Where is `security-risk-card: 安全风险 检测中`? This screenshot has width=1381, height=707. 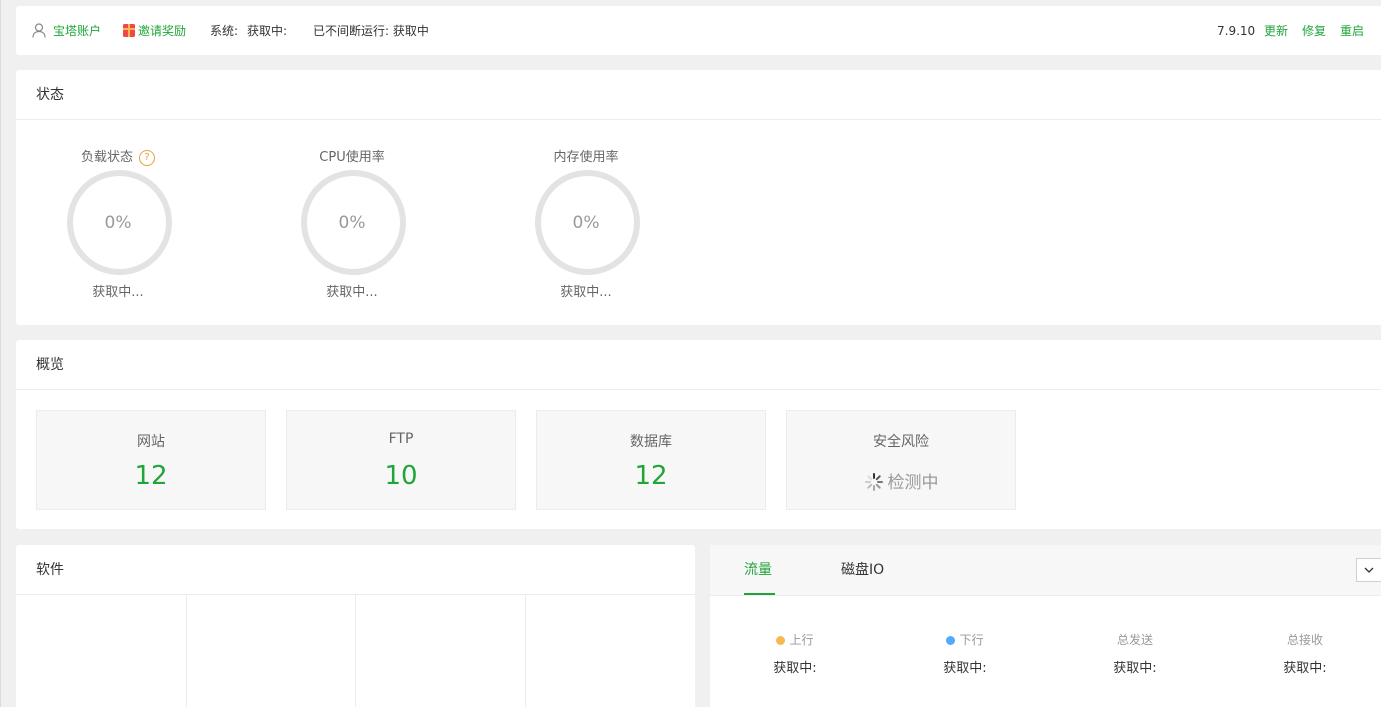
security-risk-card: 安全风险 检测中 is located at coordinates (901, 460).